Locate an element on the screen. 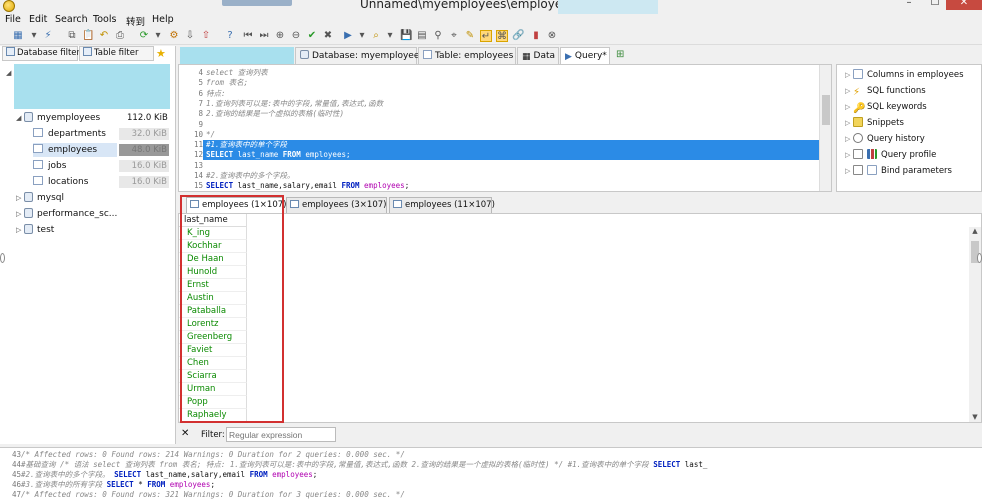  tab-database-filter: Database filter is located at coordinates (41, 53).